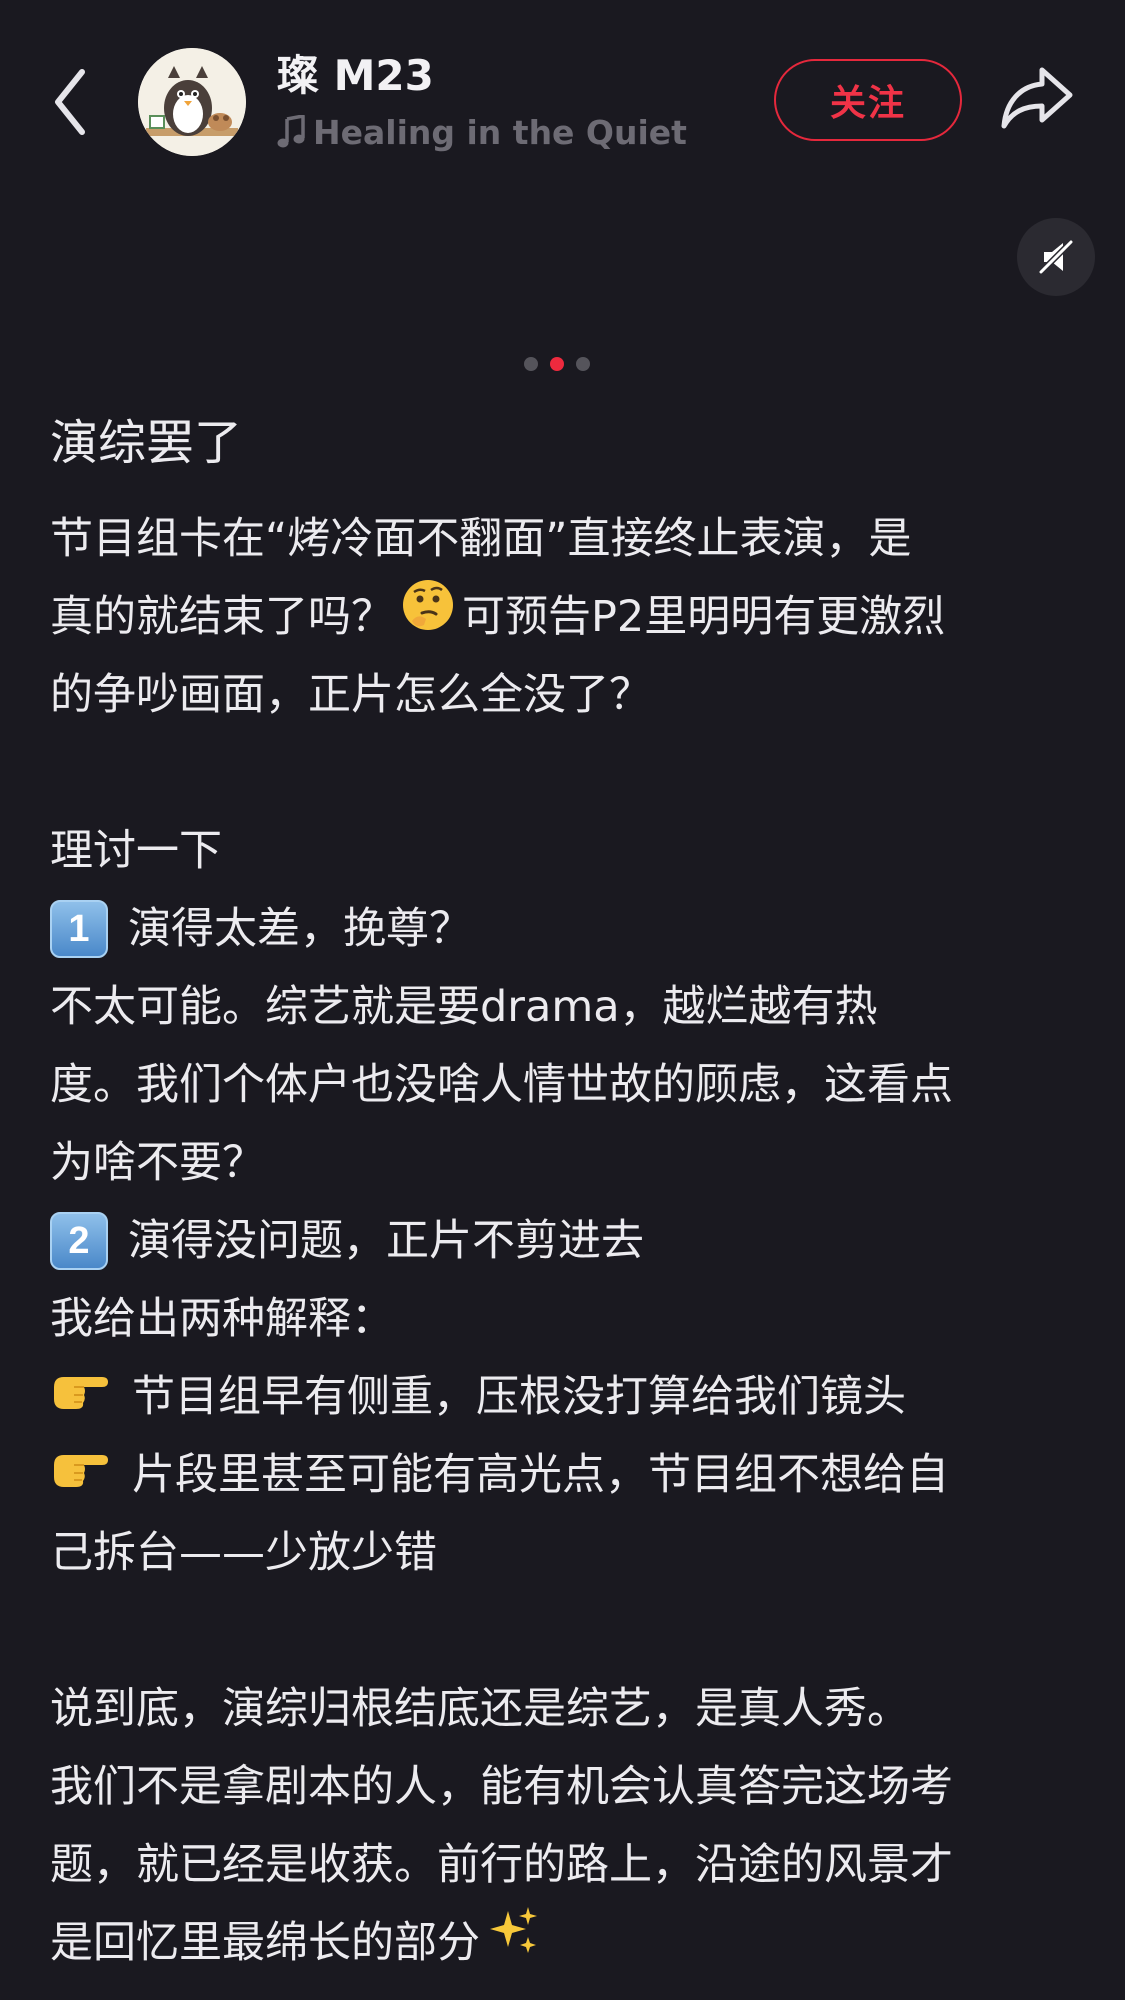 The width and height of the screenshot is (1125, 2000). I want to click on bullet-item: 节目组早有侧重，压根没打算给我们镜头, so click(570, 1397).